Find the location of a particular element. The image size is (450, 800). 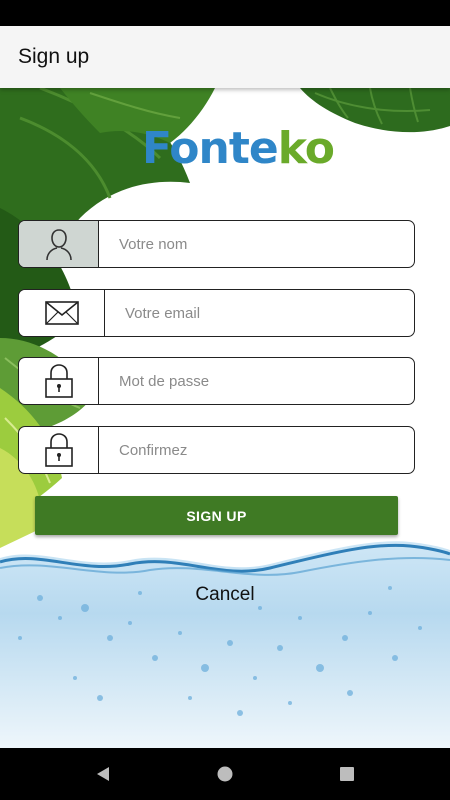

recents-icon is located at coordinates (347, 774).